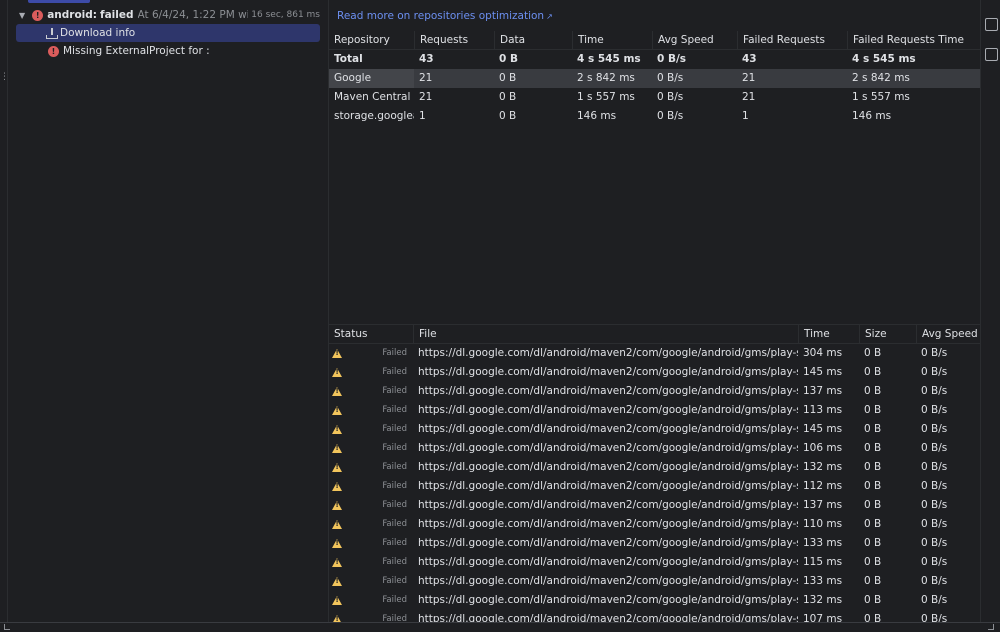 The width and height of the screenshot is (1000, 632). I want to click on table-cell: 112 ms, so click(823, 486).